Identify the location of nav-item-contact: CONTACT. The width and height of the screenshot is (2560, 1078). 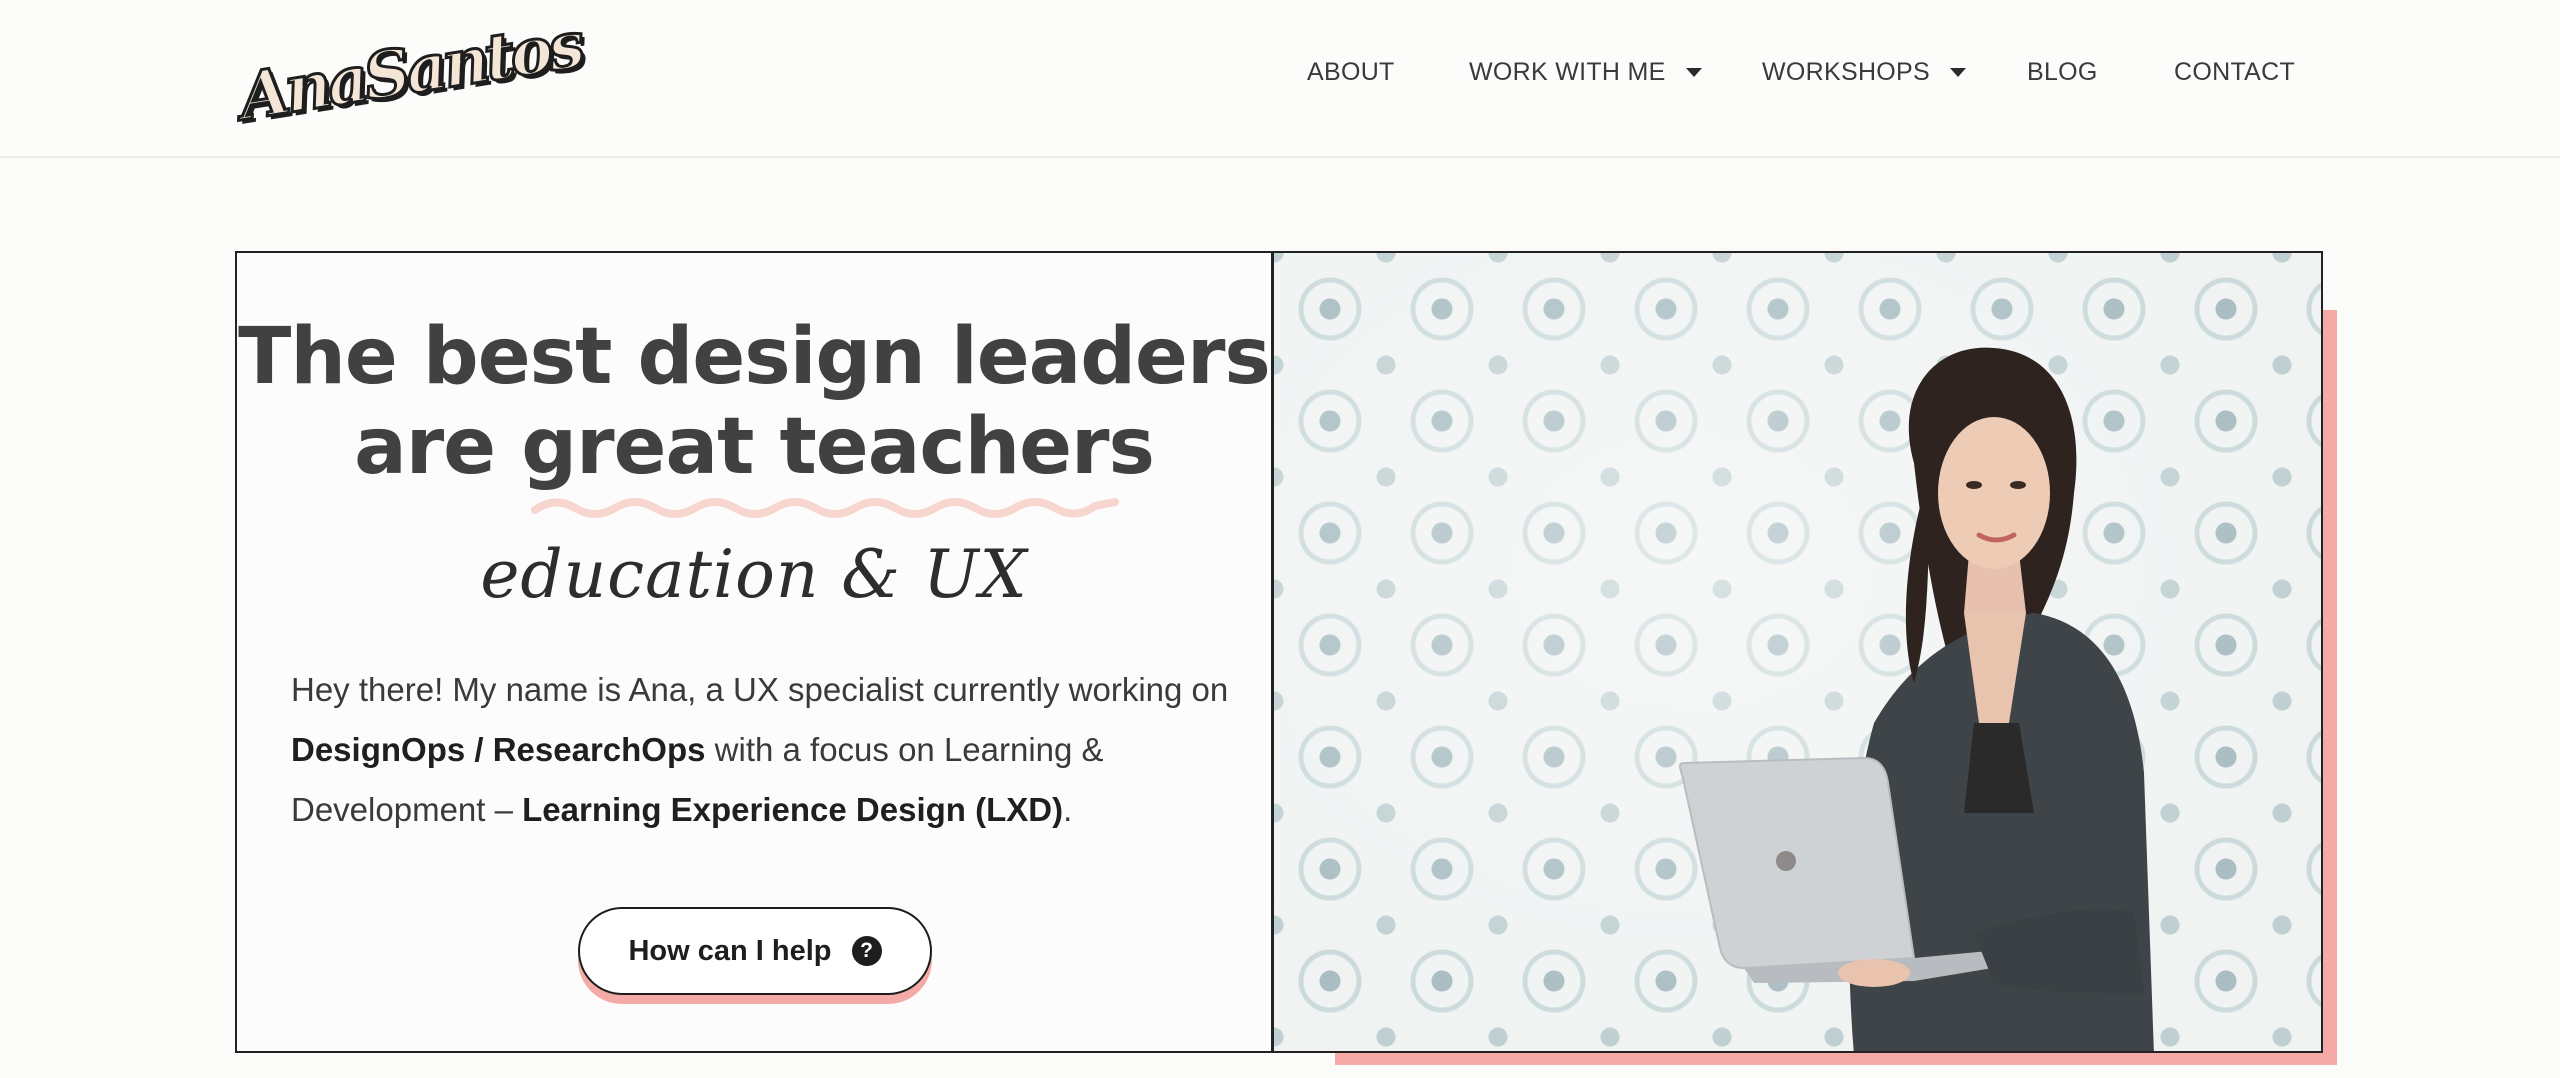
(2234, 72).